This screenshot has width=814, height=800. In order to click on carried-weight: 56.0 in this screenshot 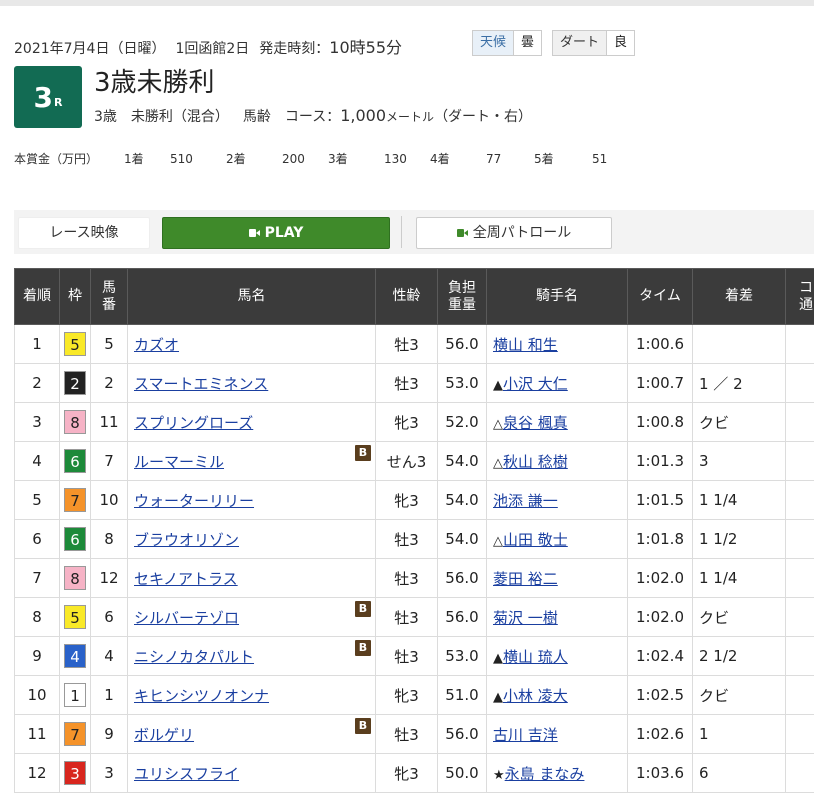, I will do `click(462, 734)`.